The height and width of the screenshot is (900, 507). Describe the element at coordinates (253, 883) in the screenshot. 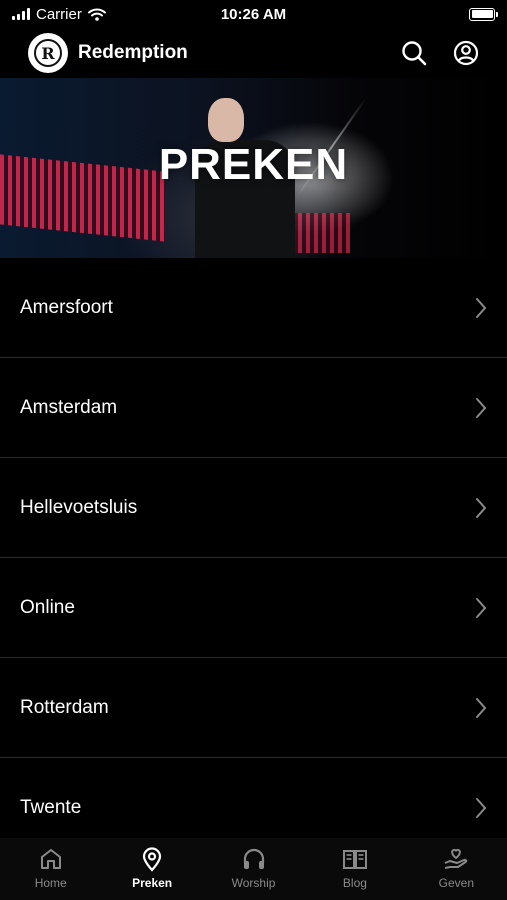

I see `tab-label: Worship` at that location.